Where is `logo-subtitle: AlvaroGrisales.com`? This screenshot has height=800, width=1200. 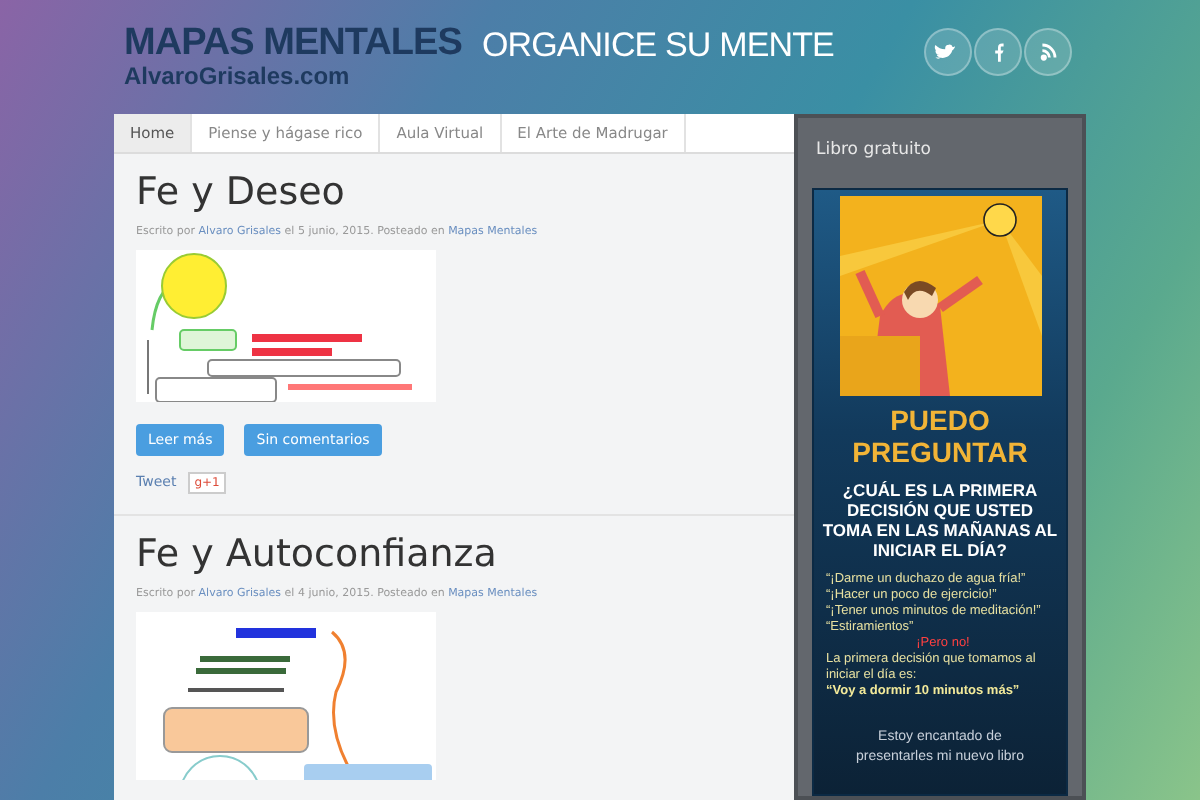
logo-subtitle: AlvaroGrisales.com is located at coordinates (238, 76).